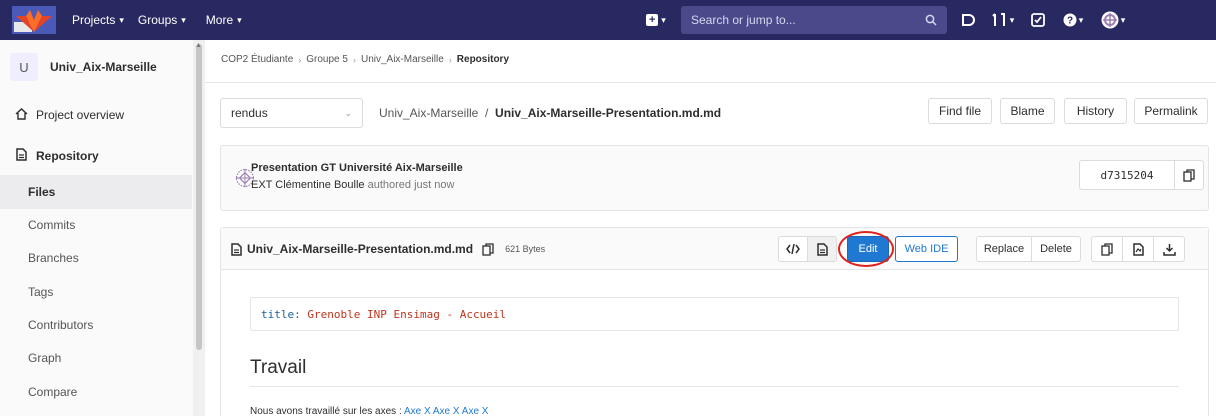 Image resolution: width=1216 pixels, height=416 pixels. I want to click on document-icon, so click(822, 249).